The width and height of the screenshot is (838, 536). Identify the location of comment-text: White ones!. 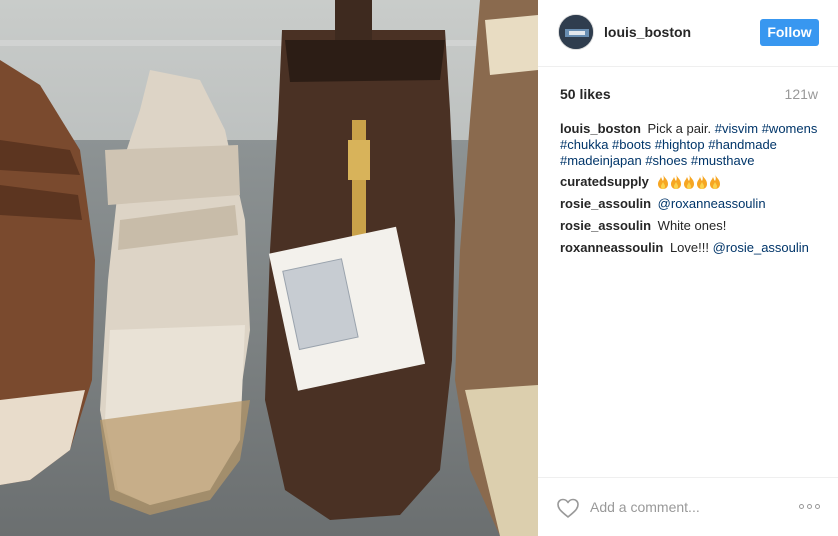
(692, 225).